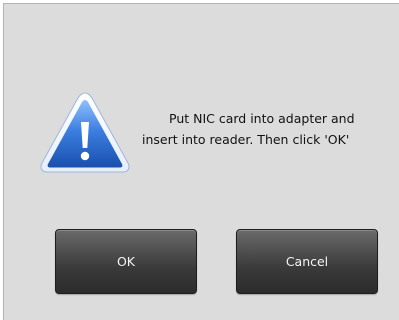  What do you see at coordinates (246, 139) in the screenshot?
I see `message-line-2: insert into reader. Then click 'OK'` at bounding box center [246, 139].